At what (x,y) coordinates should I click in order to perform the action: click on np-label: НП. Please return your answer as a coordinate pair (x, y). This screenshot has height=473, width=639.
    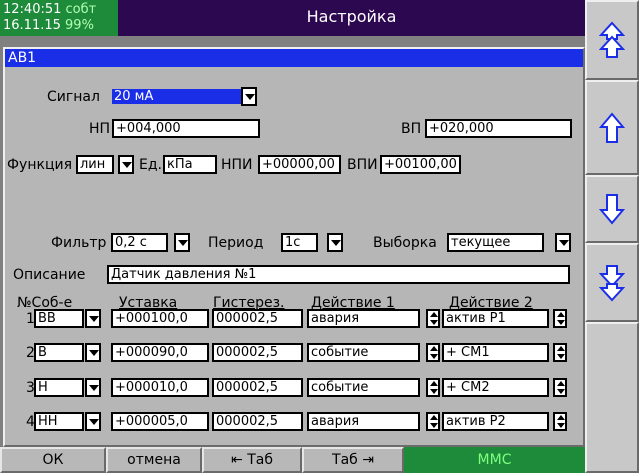
    Looking at the image, I should click on (100, 129).